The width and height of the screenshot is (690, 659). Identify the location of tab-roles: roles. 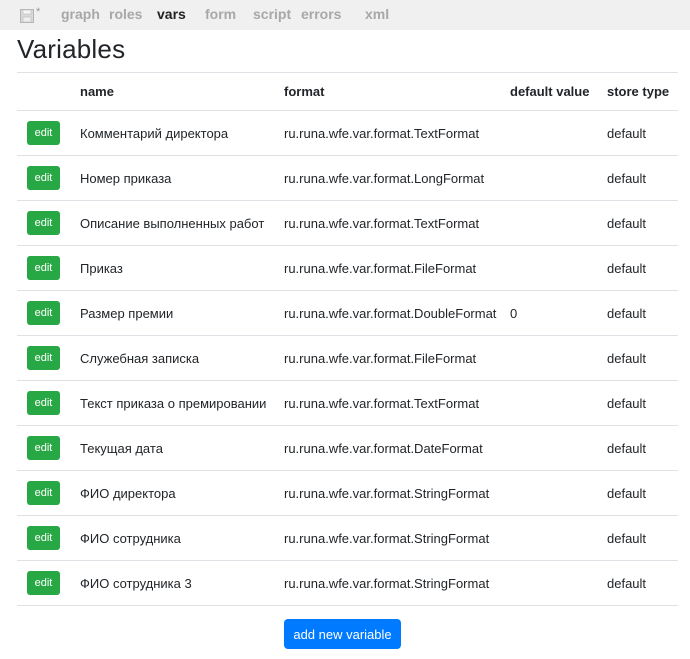
(125, 14).